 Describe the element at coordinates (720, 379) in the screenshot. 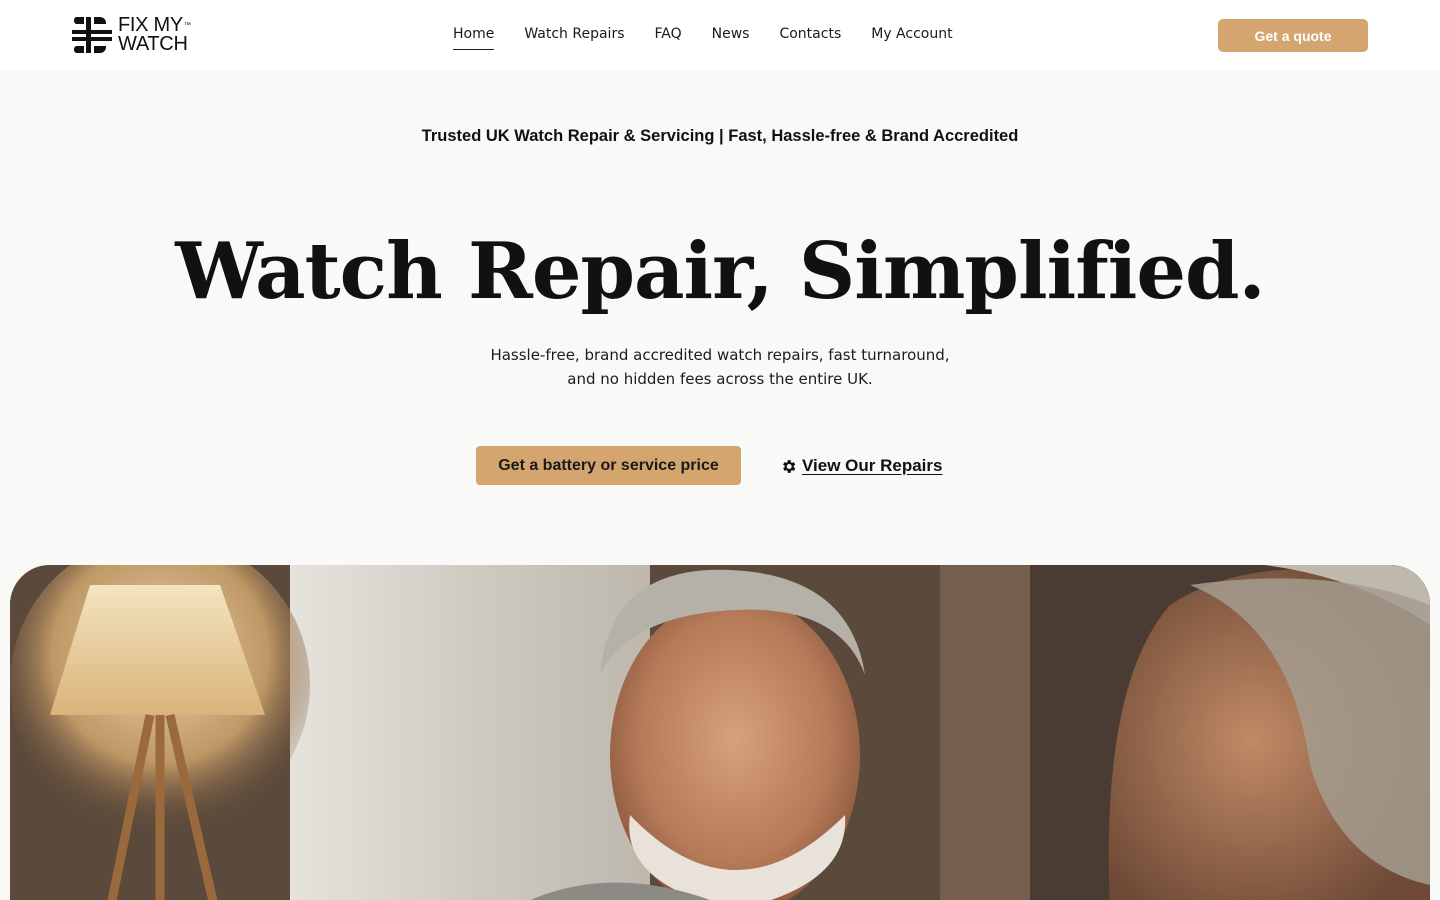

I see `hero-subtext-line-2: and no hidden fees across the entire UK.` at that location.